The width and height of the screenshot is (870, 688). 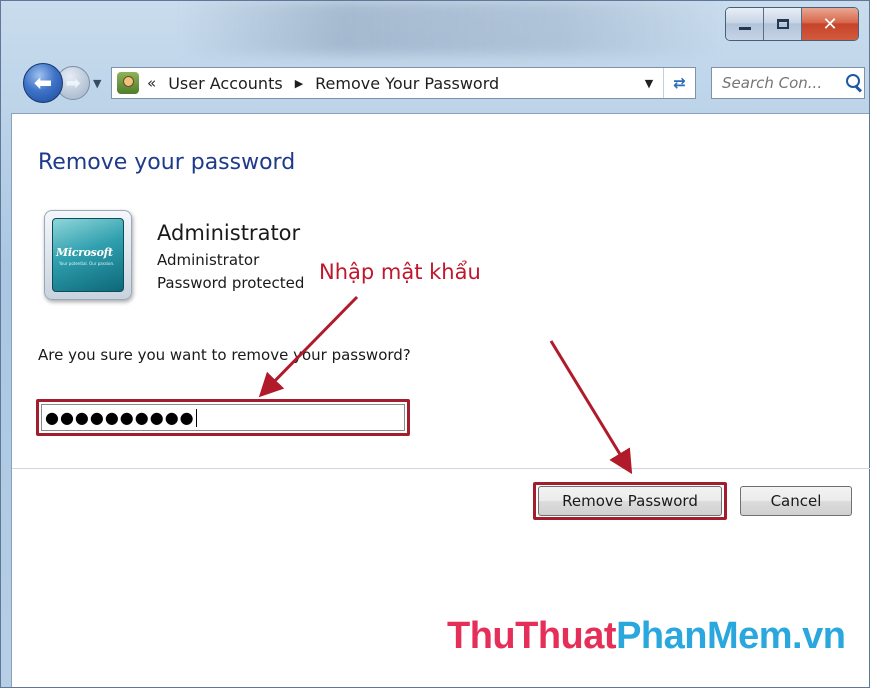 What do you see at coordinates (231, 283) in the screenshot?
I see `user-status: Password protected` at bounding box center [231, 283].